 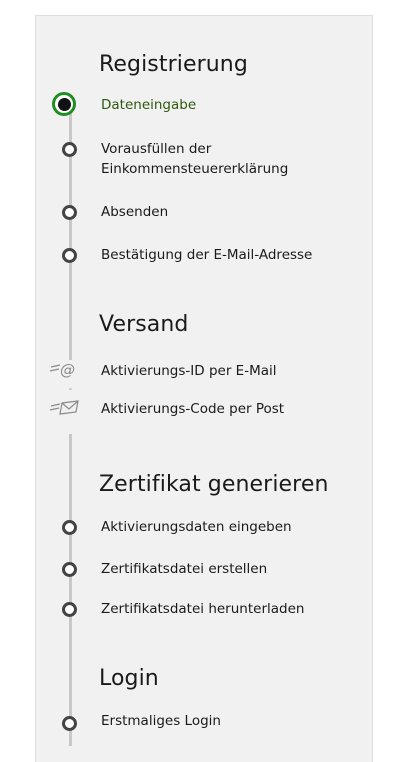 What do you see at coordinates (156, 149) in the screenshot?
I see `step-label: Vorausfüllen der` at bounding box center [156, 149].